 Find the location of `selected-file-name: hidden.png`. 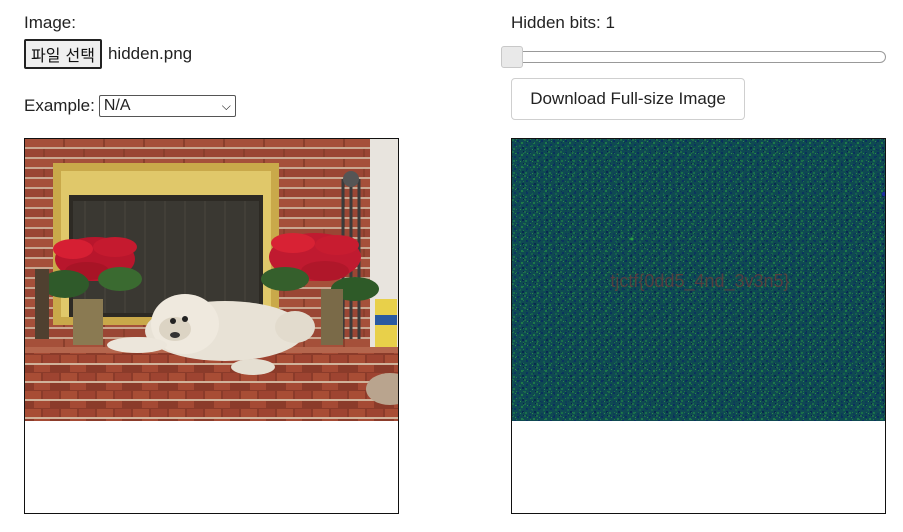

selected-file-name: hidden.png is located at coordinates (150, 53).